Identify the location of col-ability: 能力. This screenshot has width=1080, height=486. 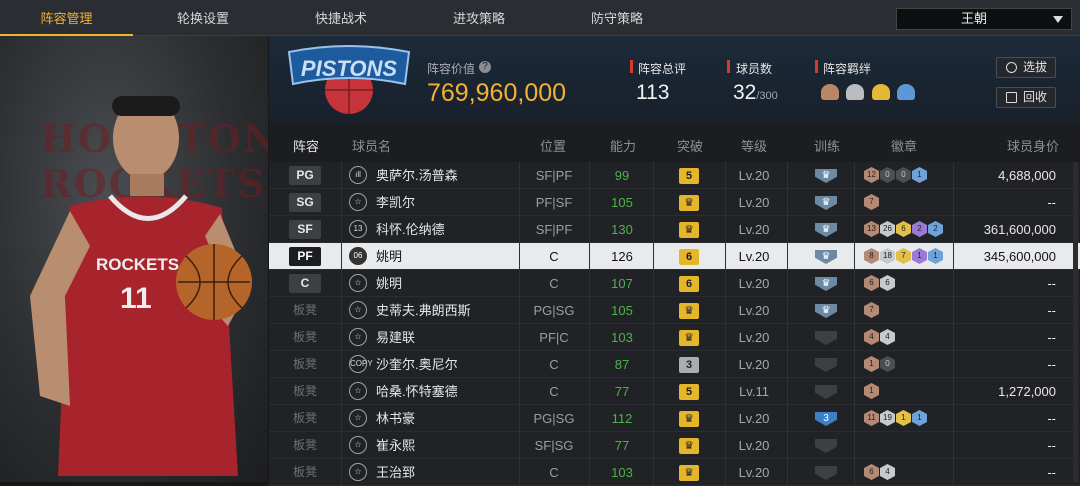
(623, 145).